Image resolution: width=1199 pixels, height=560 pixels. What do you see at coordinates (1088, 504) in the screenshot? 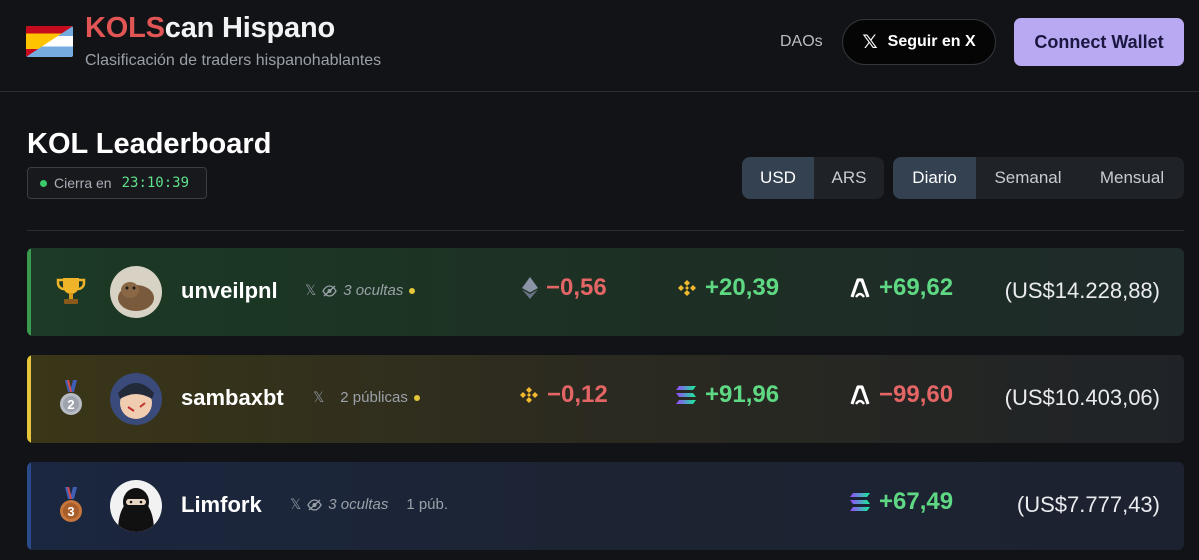
I see `total-usd: (US$7.777,43)` at bounding box center [1088, 504].